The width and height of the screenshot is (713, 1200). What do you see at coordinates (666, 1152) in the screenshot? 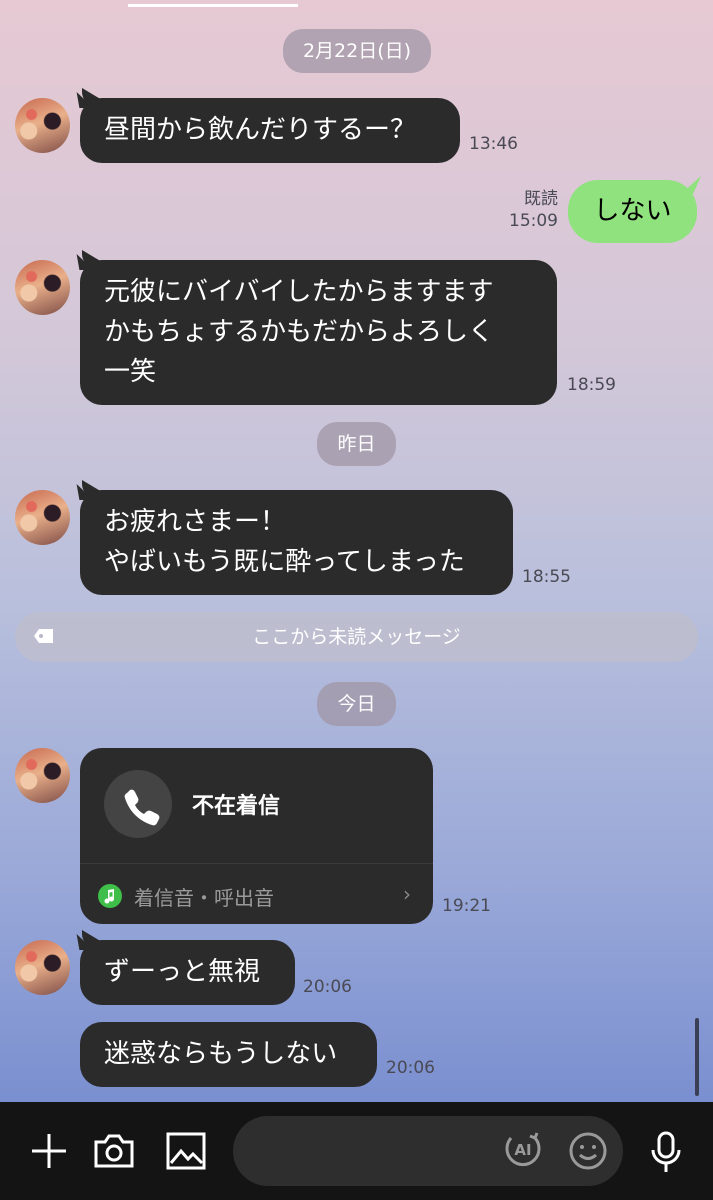
I see `microphone-icon` at bounding box center [666, 1152].